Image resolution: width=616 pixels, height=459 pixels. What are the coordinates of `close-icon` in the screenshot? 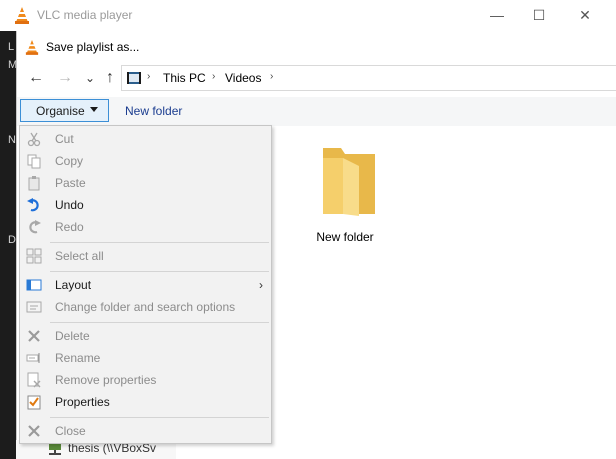 It's located at (34, 431).